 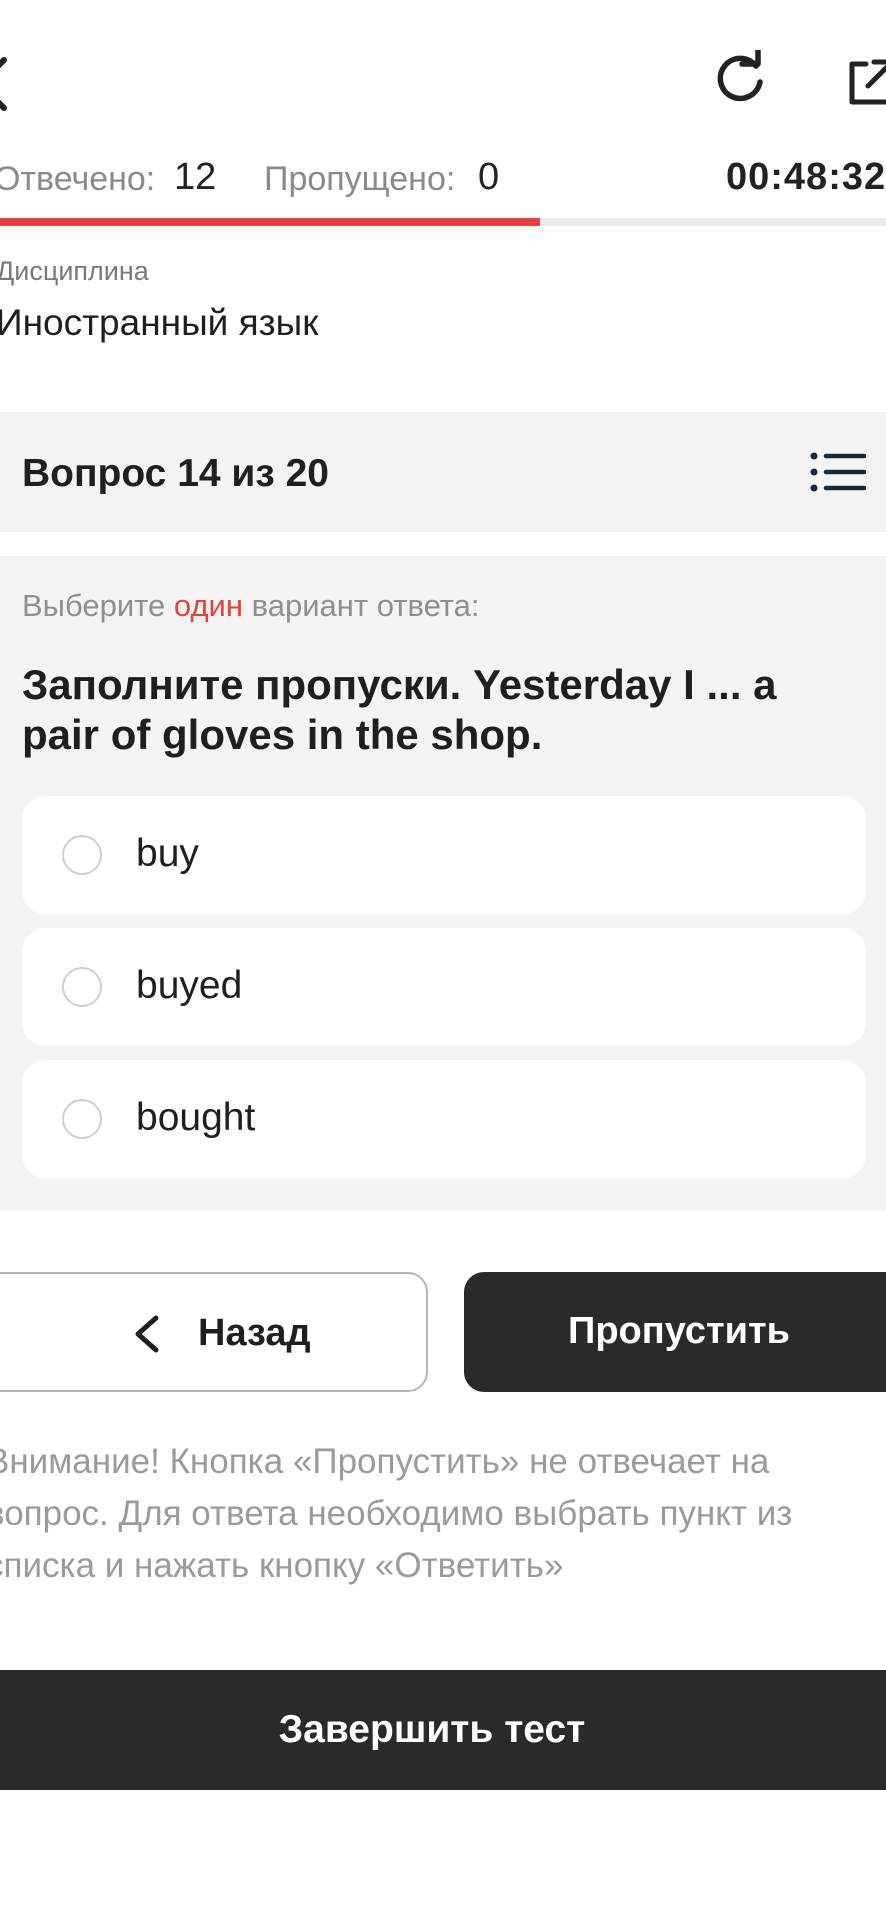 I want to click on back-button: Назад, so click(x=214, y=1332).